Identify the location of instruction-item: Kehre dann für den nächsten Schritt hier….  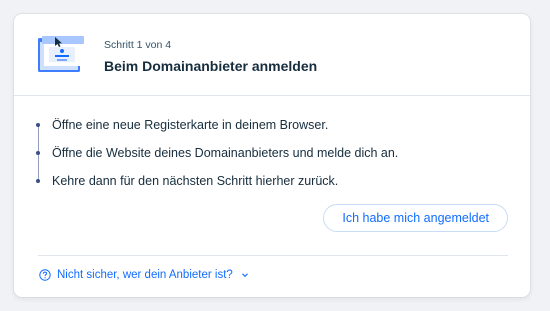
(273, 187).